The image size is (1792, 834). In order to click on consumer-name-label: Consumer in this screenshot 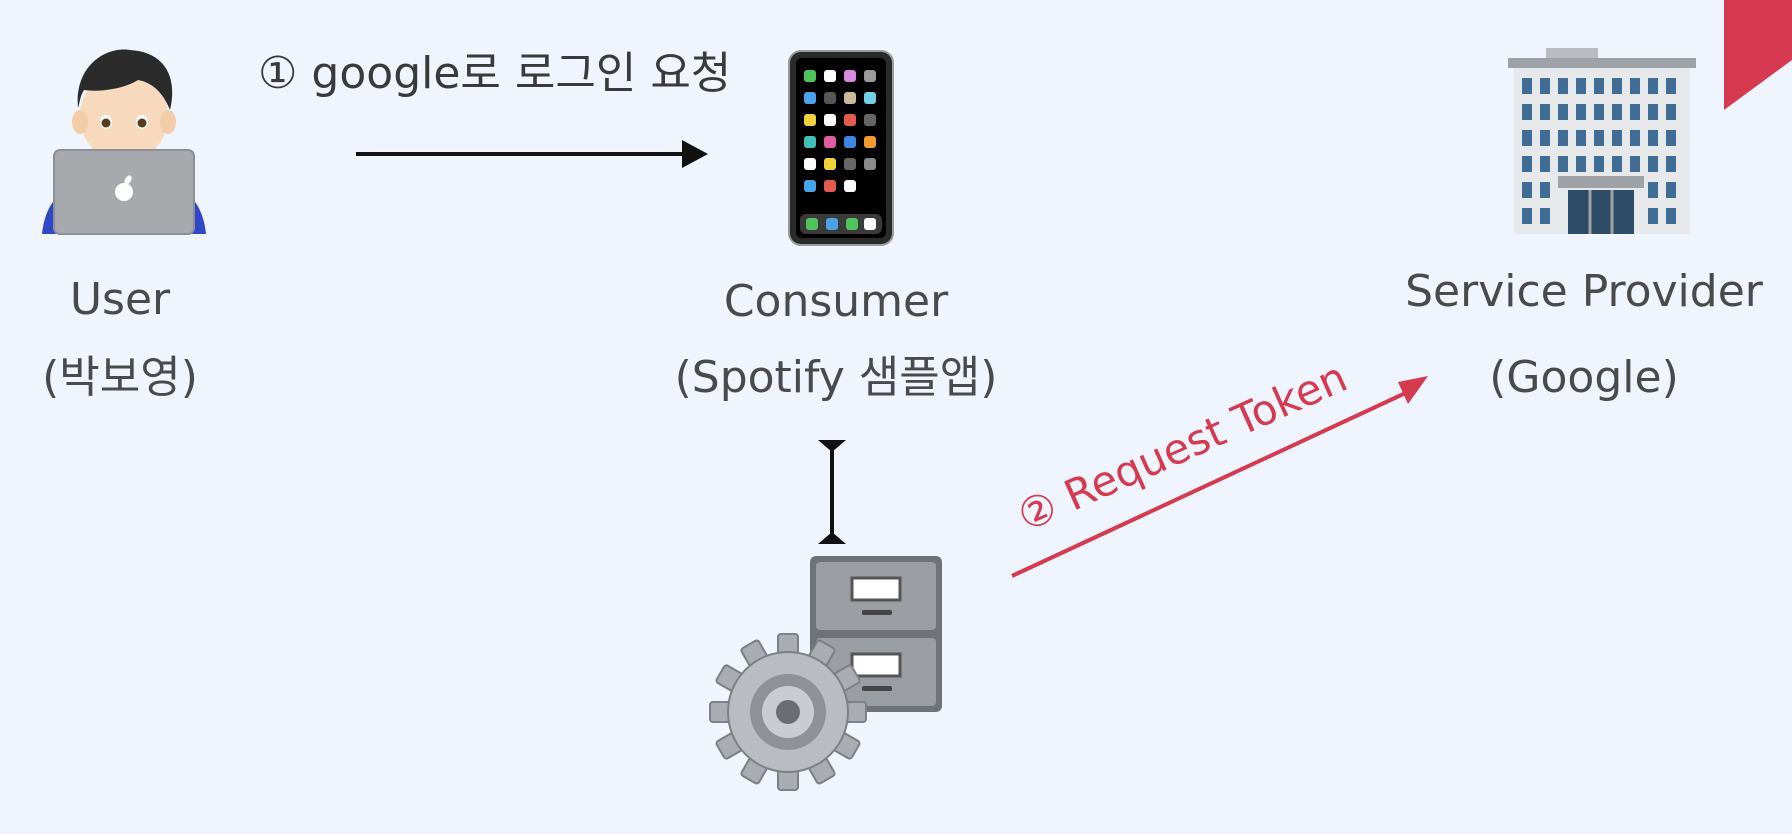, I will do `click(836, 301)`.